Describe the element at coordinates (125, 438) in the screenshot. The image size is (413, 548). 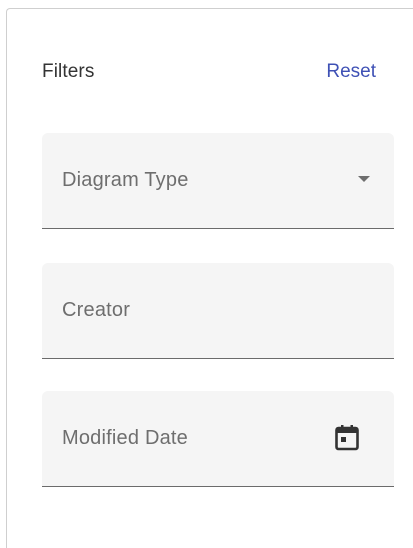
I see `modified-date-label: Modified Date` at that location.